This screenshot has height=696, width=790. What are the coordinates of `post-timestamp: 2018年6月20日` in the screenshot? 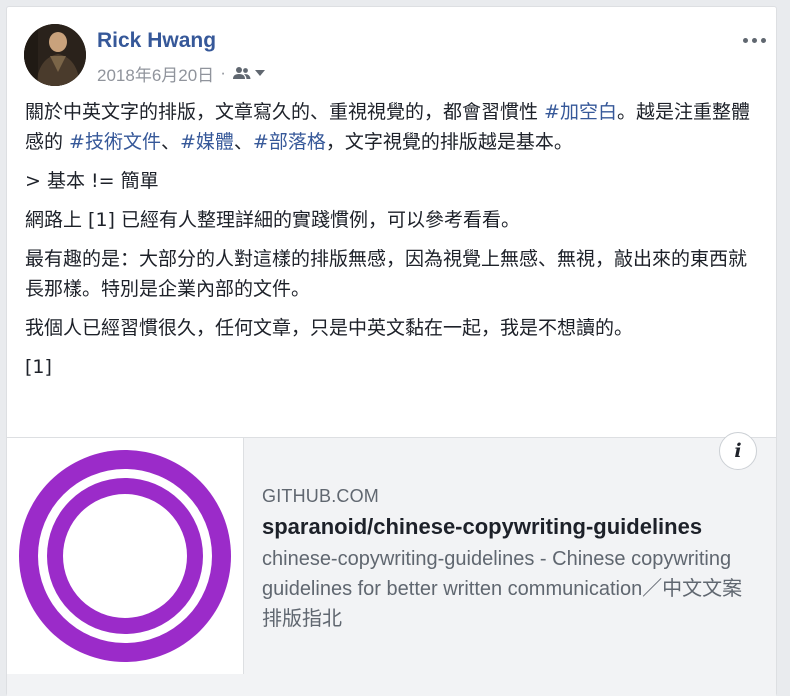 It's located at (155, 73).